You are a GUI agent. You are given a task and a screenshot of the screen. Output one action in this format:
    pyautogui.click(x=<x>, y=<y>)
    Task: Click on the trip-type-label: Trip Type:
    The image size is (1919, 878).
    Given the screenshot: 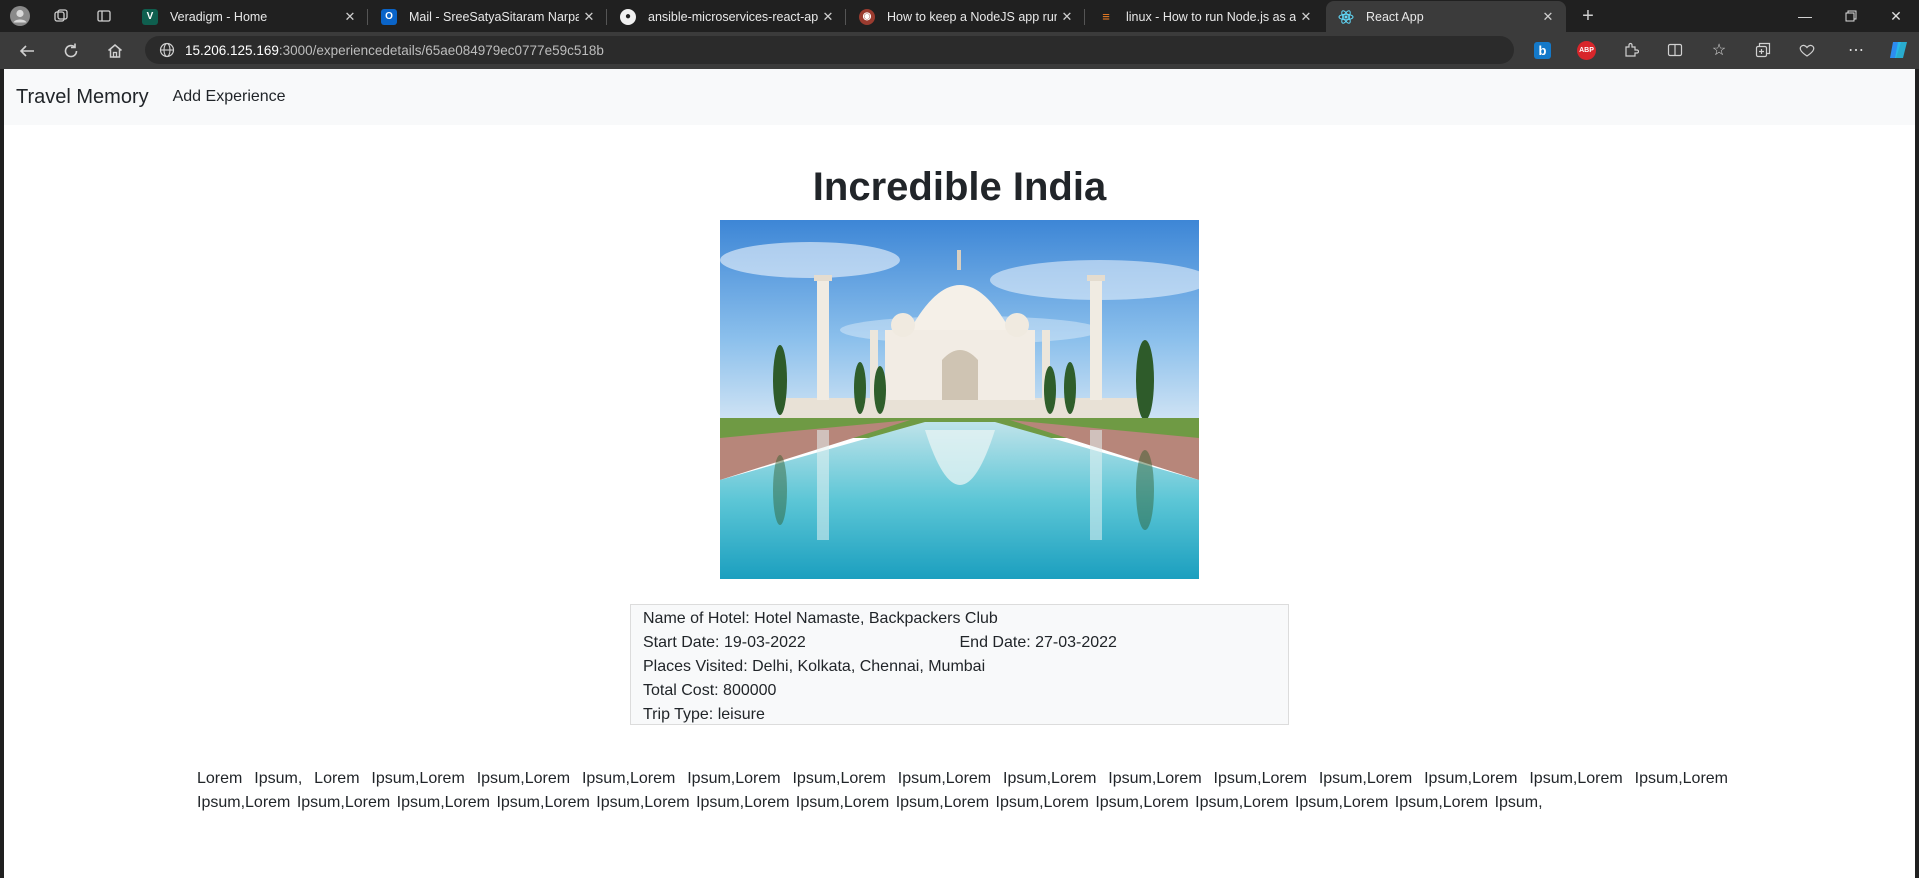 What is the action you would take?
    pyautogui.click(x=678, y=714)
    